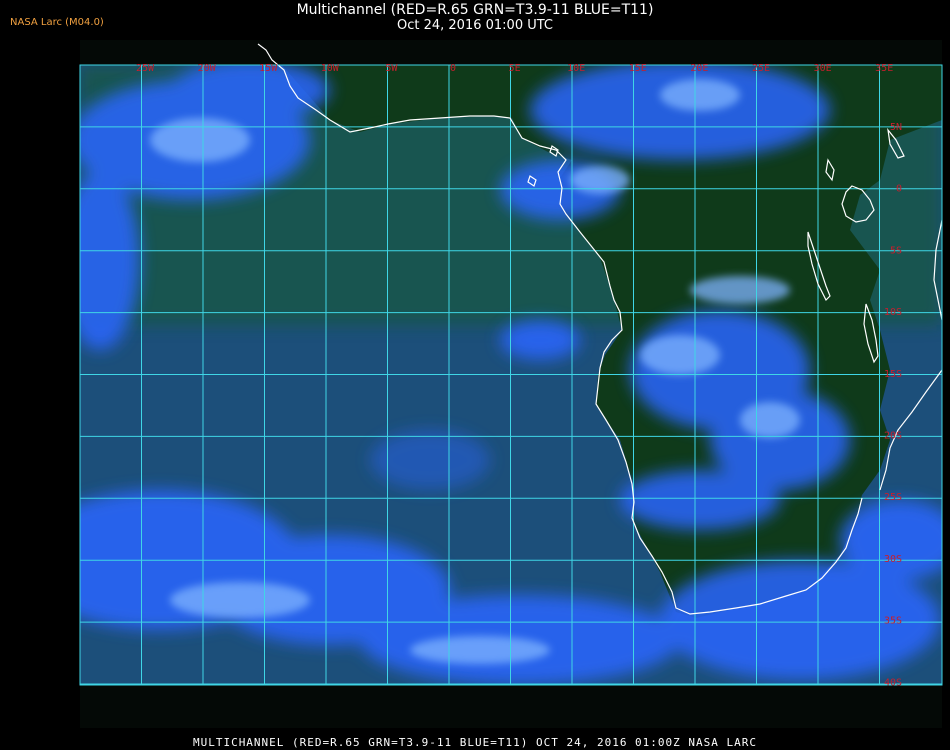  I want to click on latitude-label: 10S, so click(893, 312).